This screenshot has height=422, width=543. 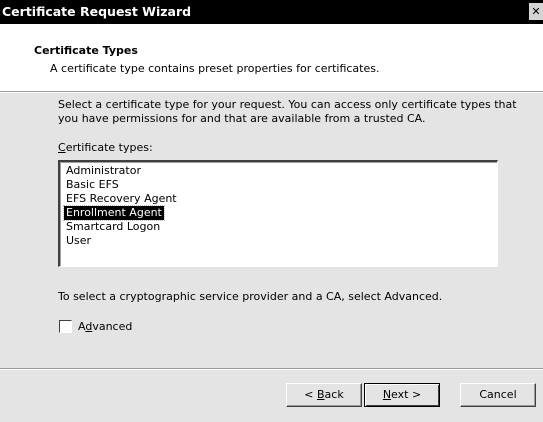 I want to click on label-part: vanced, so click(x=112, y=326).